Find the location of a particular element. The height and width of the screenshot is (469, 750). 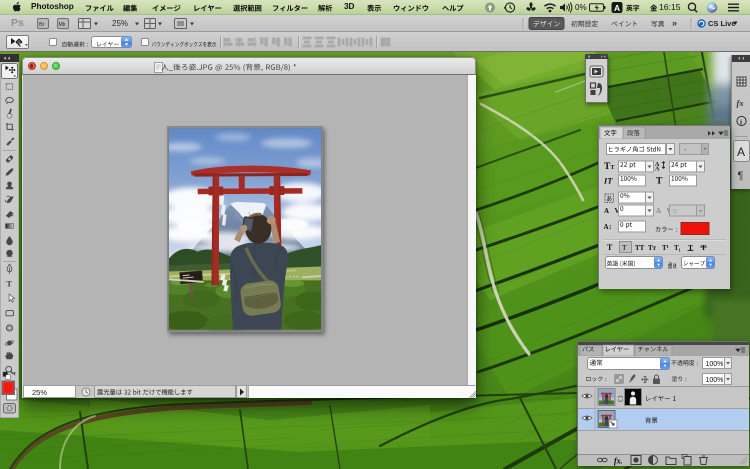

svg-text: A⃒V is located at coordinates (612, 211).